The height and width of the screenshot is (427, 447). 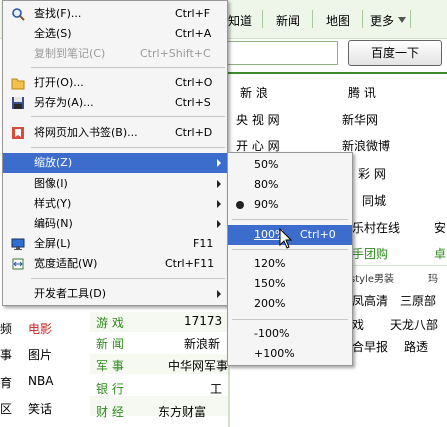 I want to click on zoom-option-label: 90%, so click(x=266, y=204).